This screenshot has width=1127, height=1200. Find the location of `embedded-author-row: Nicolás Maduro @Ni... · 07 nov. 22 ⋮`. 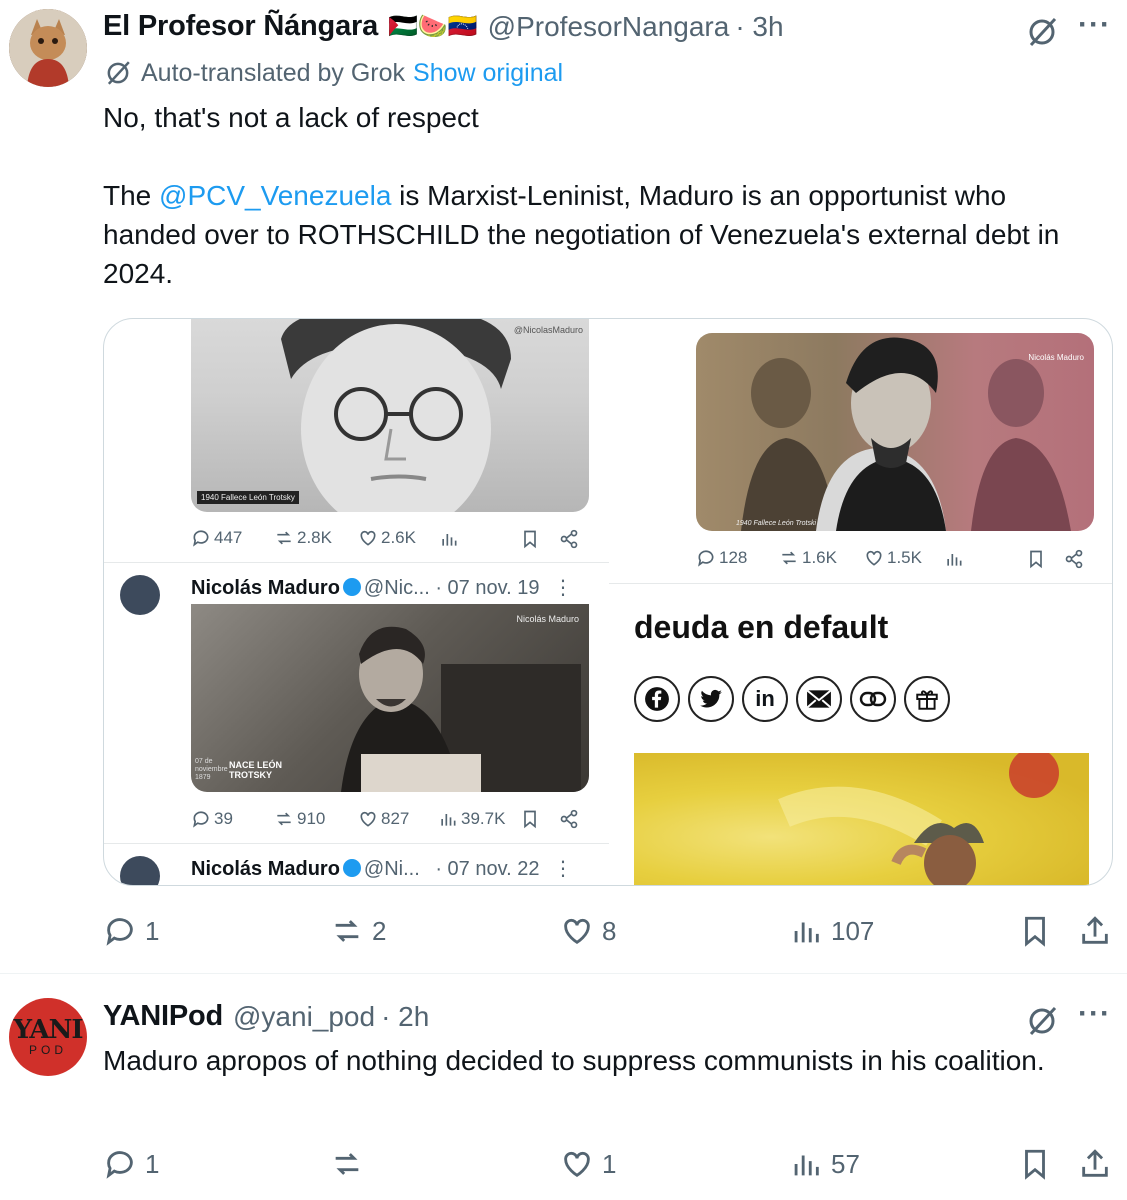

embedded-author-row: Nicolás Maduro @Ni... · 07 nov. 22 ⋮ is located at coordinates (382, 868).